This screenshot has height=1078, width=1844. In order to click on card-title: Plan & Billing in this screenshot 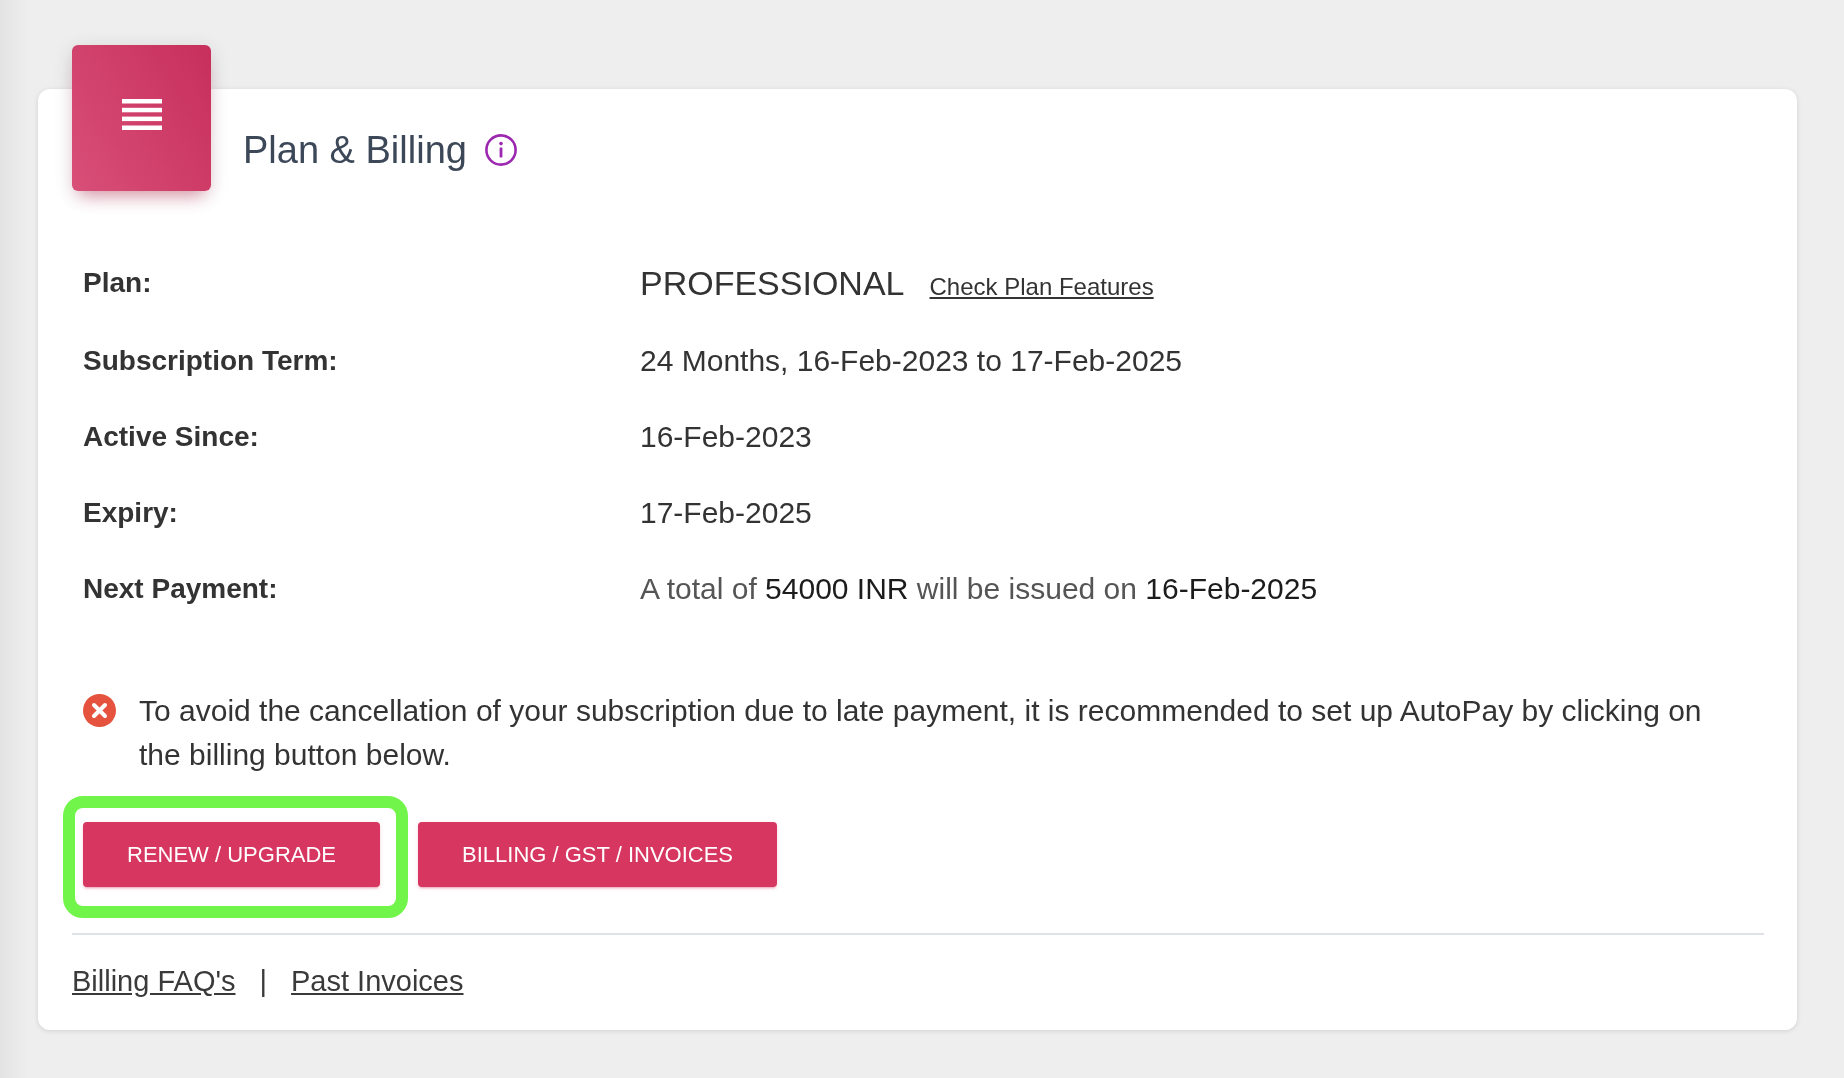, I will do `click(355, 150)`.